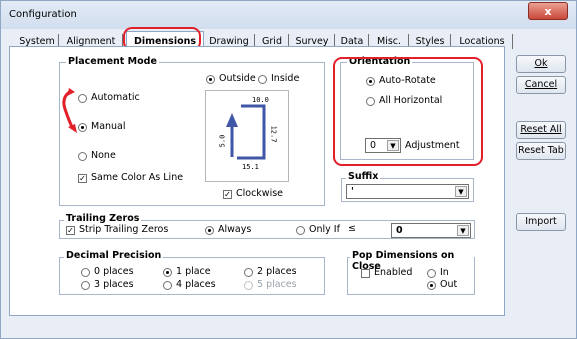 Image resolution: width=577 pixels, height=339 pixels. I want to click on precision-3-label: 3 places, so click(114, 284).